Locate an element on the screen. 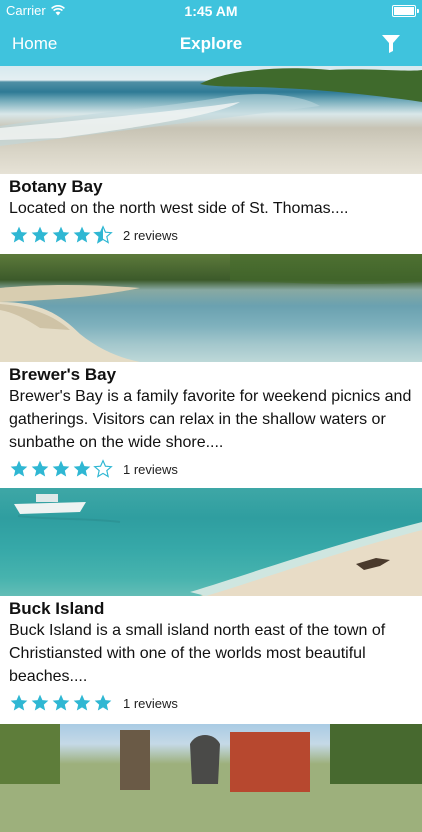 The height and width of the screenshot is (832, 422). battery-icon is located at coordinates (405, 11).